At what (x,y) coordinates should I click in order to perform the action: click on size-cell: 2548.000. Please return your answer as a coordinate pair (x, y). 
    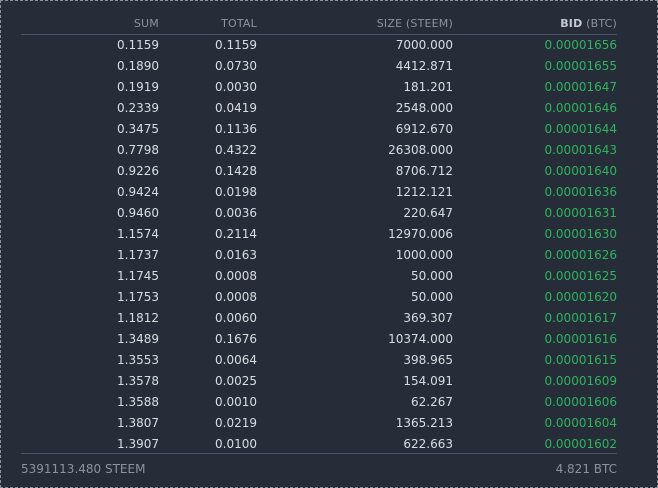
    Looking at the image, I should click on (424, 108).